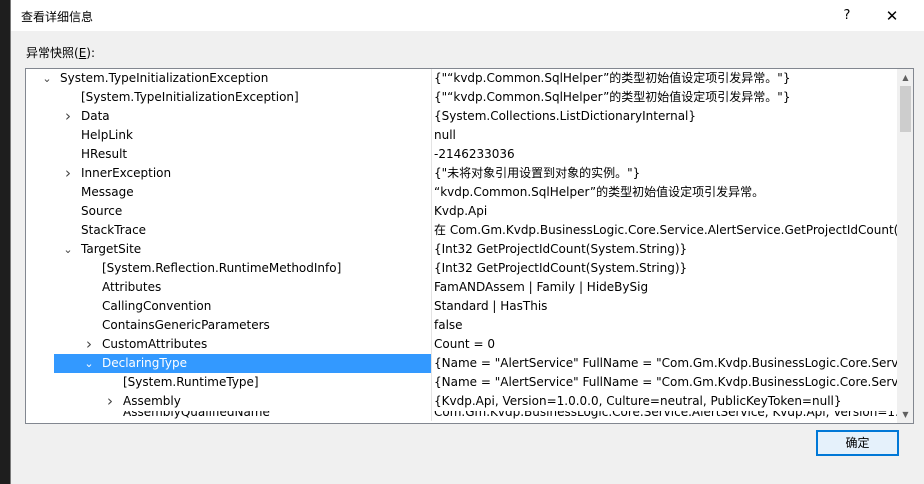 This screenshot has height=484, width=924. Describe the element at coordinates (229, 135) in the screenshot. I see `property-name-cell: HelpLink` at that location.